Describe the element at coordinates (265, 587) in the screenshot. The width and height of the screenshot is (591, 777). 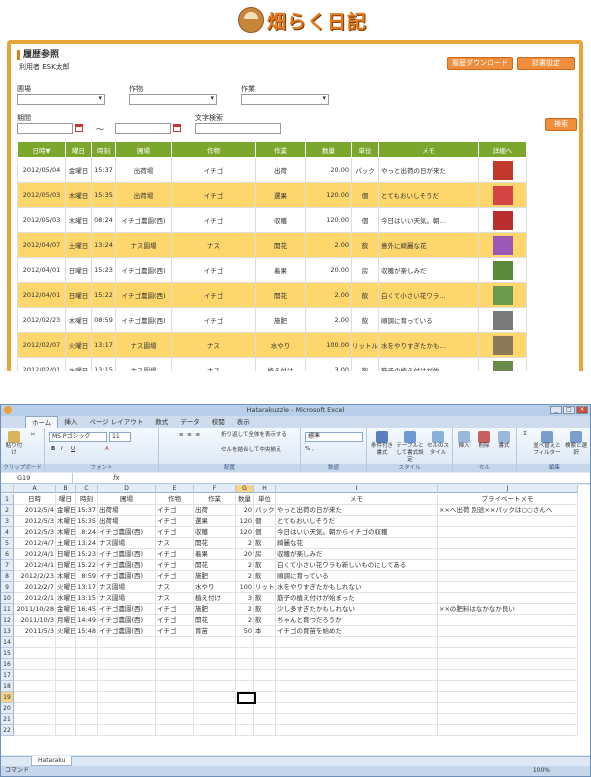
I see `grid-cell: リットル` at that location.